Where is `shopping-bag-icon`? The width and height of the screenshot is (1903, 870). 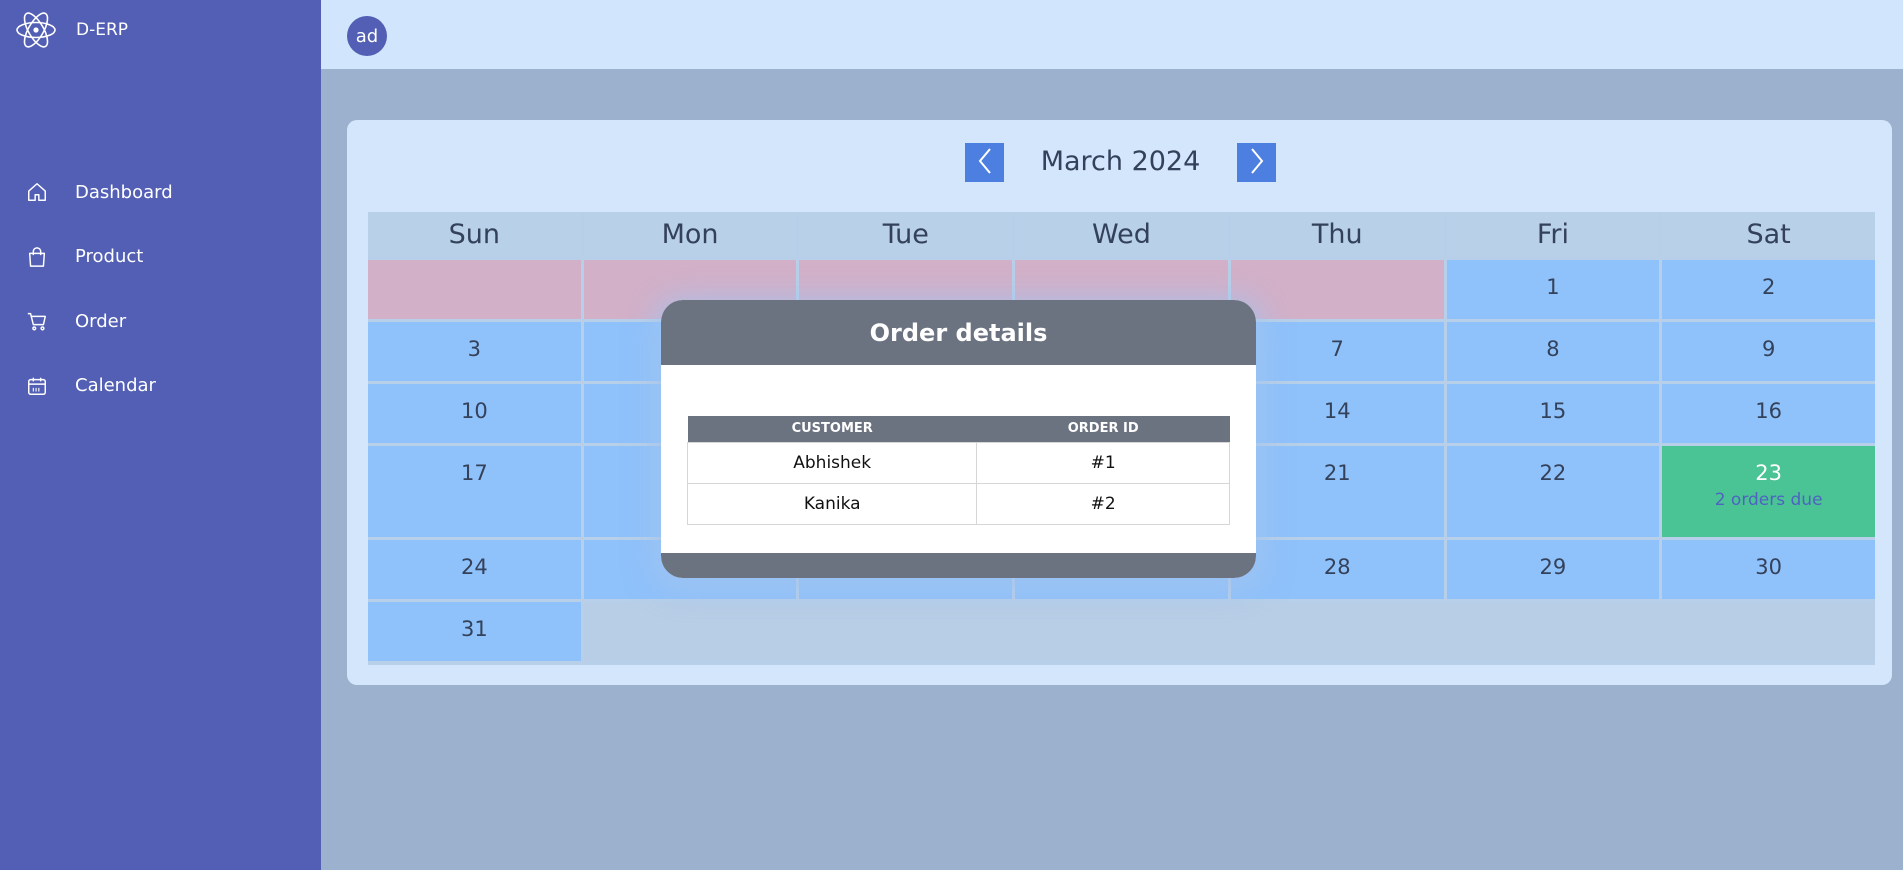 shopping-bag-icon is located at coordinates (37, 257).